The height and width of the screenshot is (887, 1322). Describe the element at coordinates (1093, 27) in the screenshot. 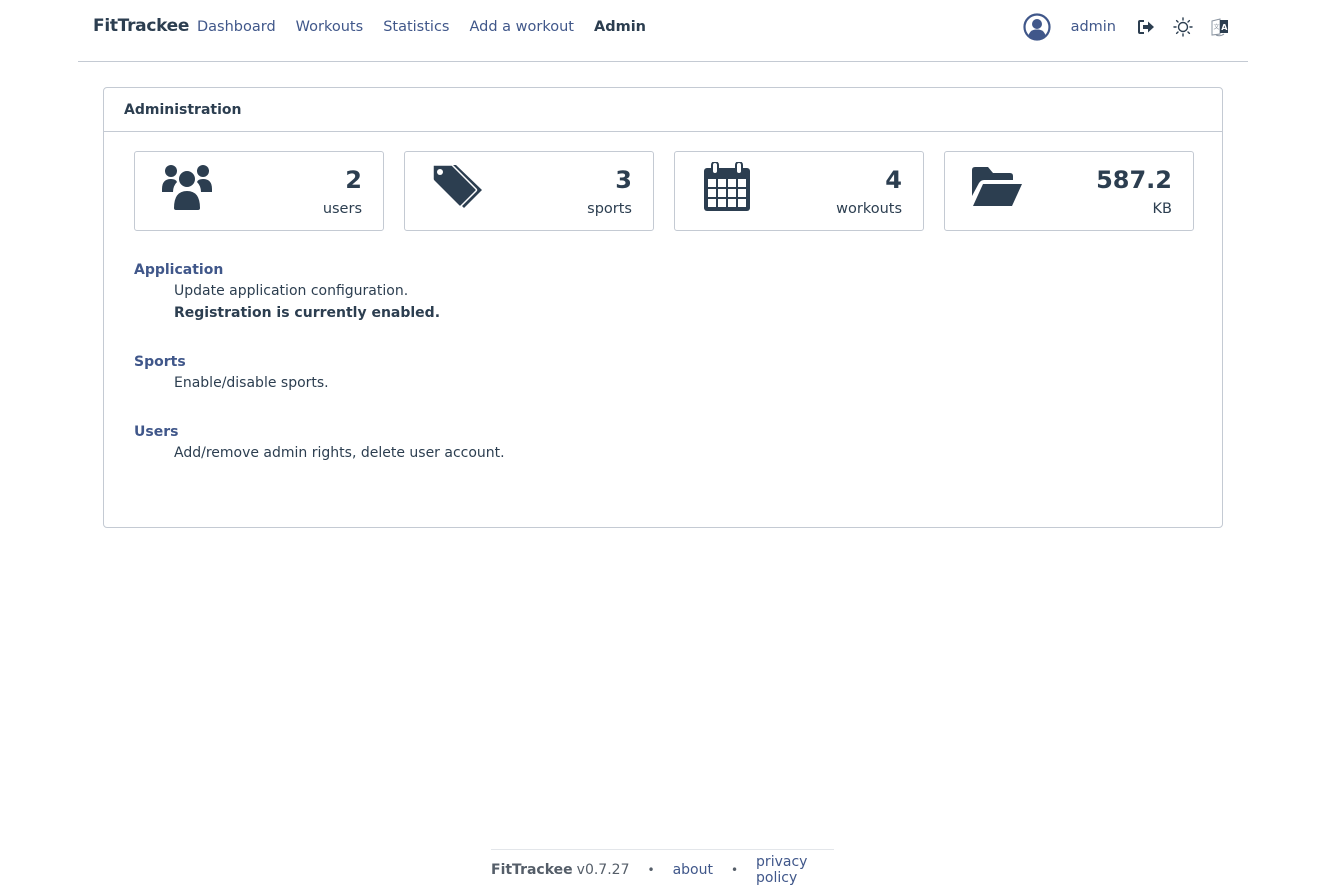

I see `user-name-link: admin` at that location.